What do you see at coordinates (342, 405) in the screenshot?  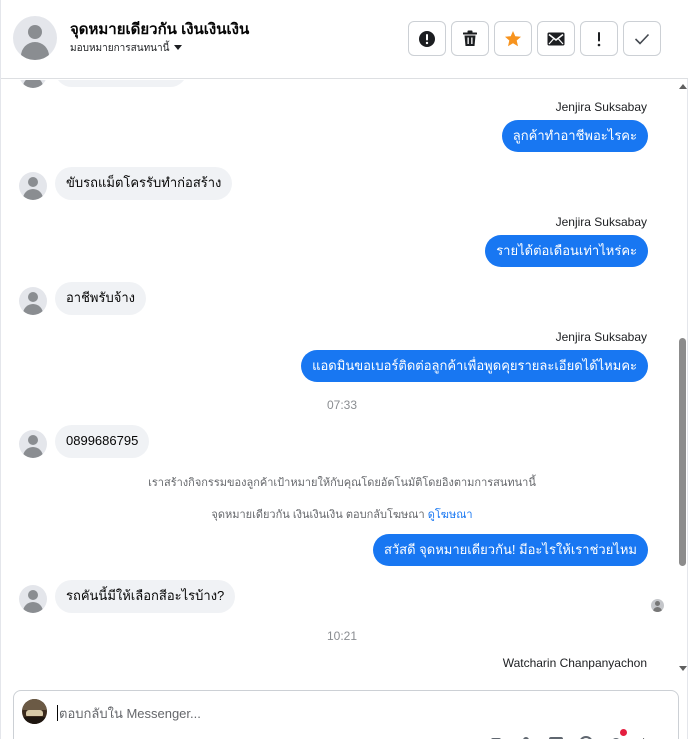 I see `message-timestamp: 07:33` at bounding box center [342, 405].